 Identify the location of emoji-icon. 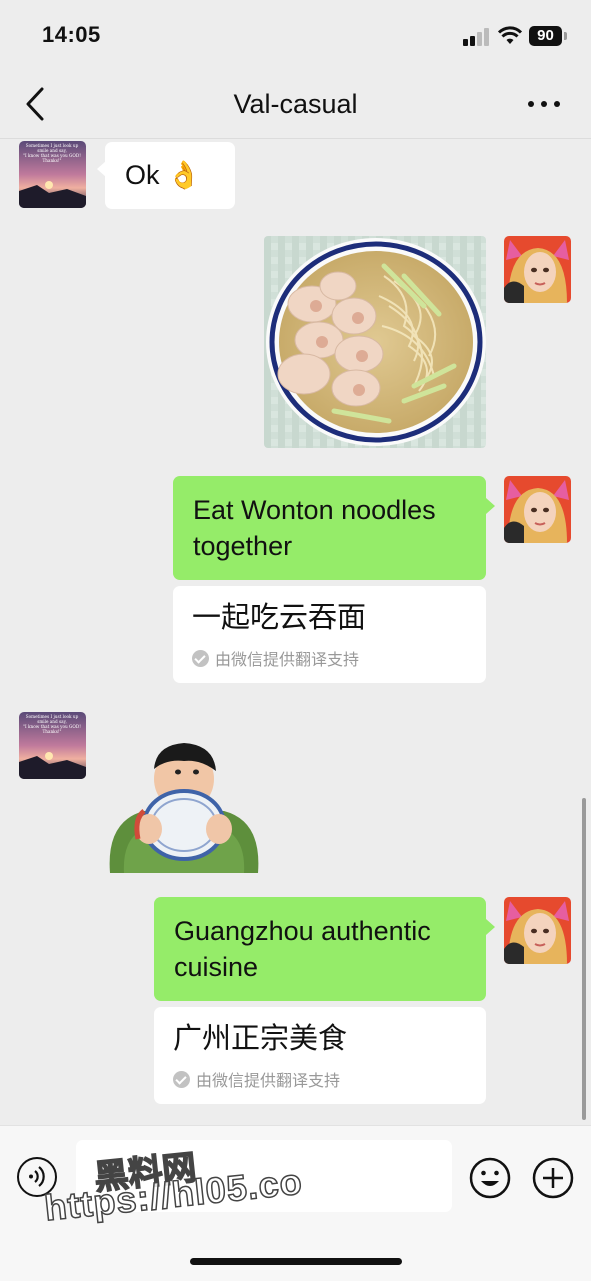
(490, 1178).